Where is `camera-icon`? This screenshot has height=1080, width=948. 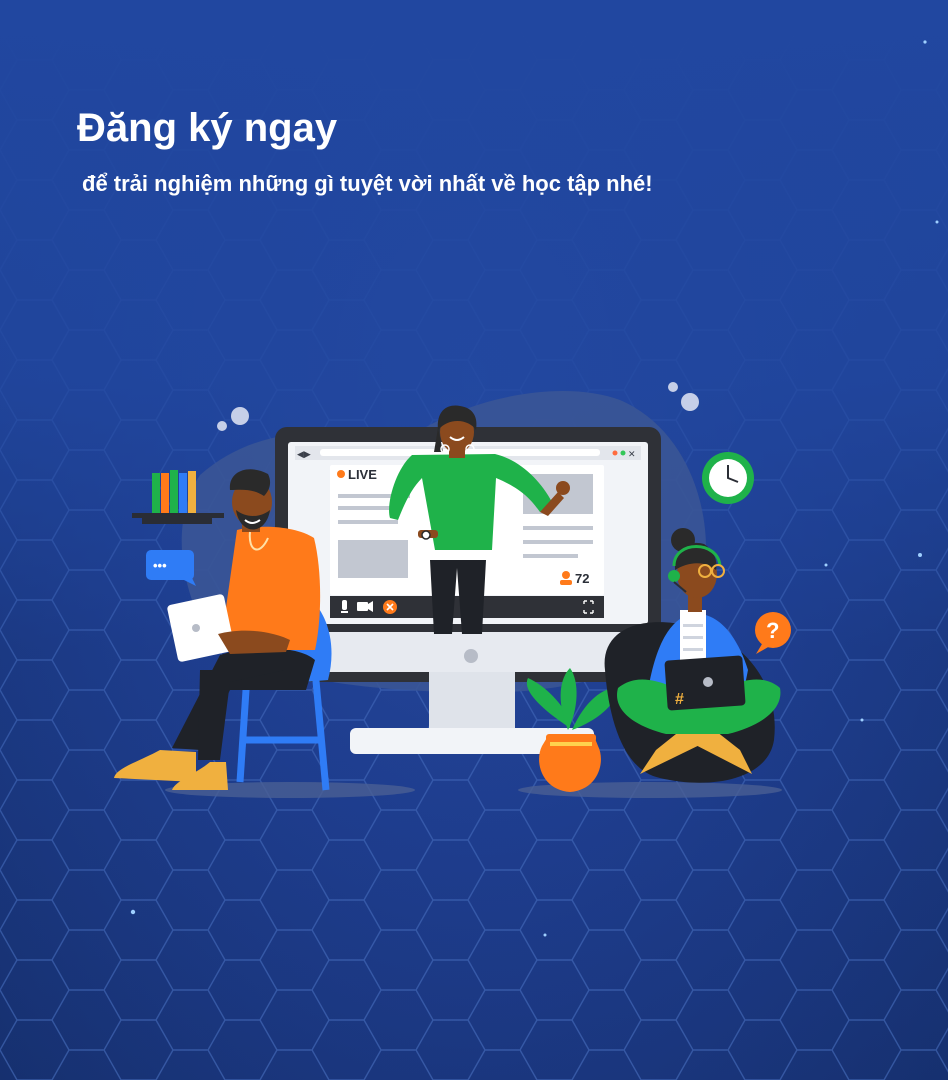
camera-icon is located at coordinates (362, 606).